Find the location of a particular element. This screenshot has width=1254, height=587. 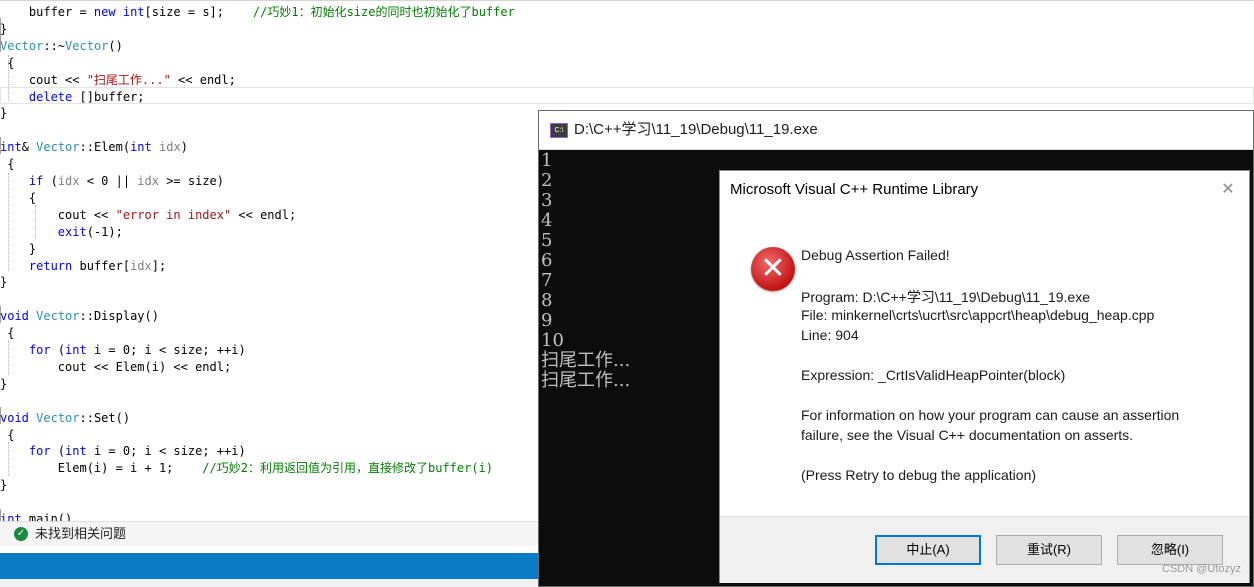

console-output-line: 7 is located at coordinates (547, 280).